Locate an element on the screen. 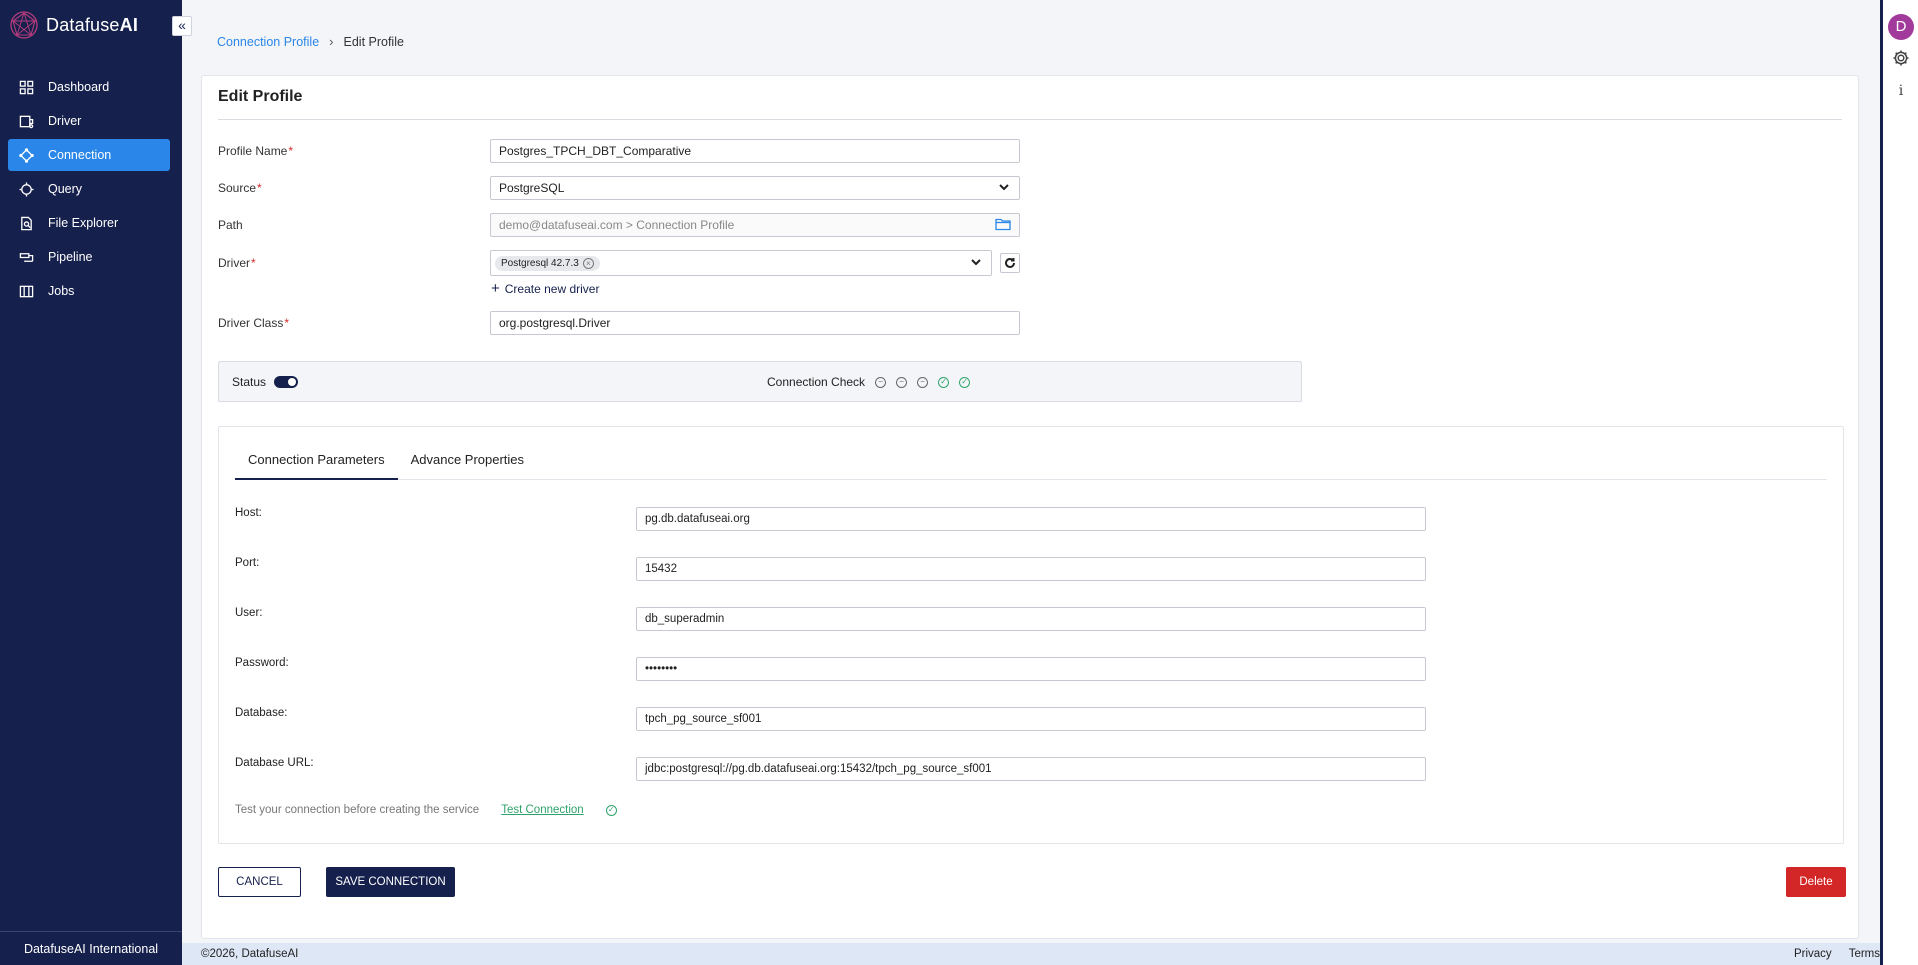 This screenshot has width=1918, height=965. test-connection-link: Test Connection is located at coordinates (542, 810).